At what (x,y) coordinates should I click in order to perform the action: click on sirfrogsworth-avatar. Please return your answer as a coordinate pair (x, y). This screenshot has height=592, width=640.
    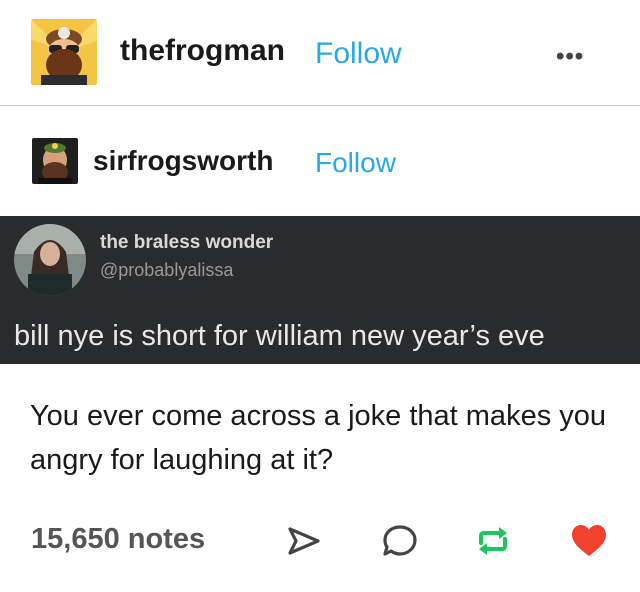
    Looking at the image, I should click on (55, 161).